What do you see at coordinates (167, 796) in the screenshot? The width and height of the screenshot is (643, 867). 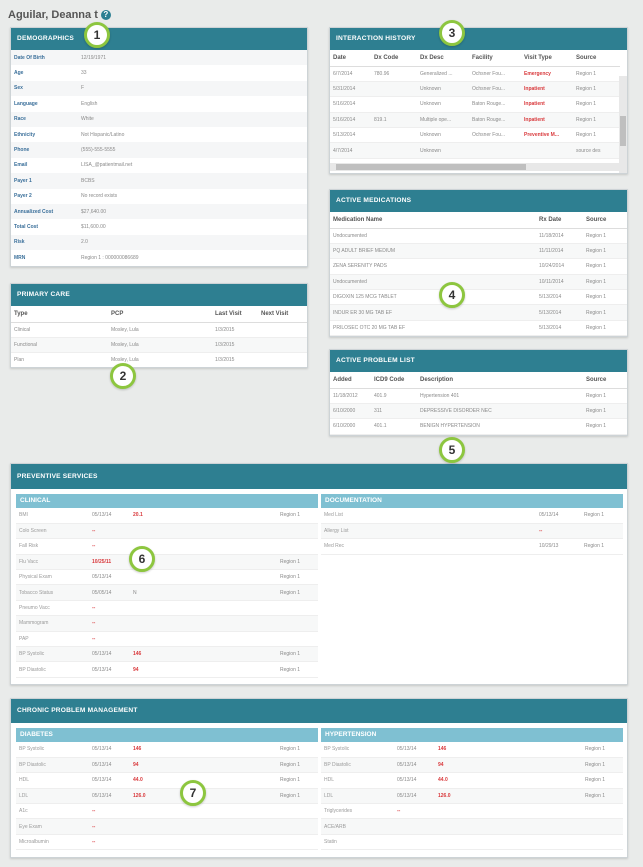 I see `table-row: LDL 05/13/14 126.0 Region 1` at bounding box center [167, 796].